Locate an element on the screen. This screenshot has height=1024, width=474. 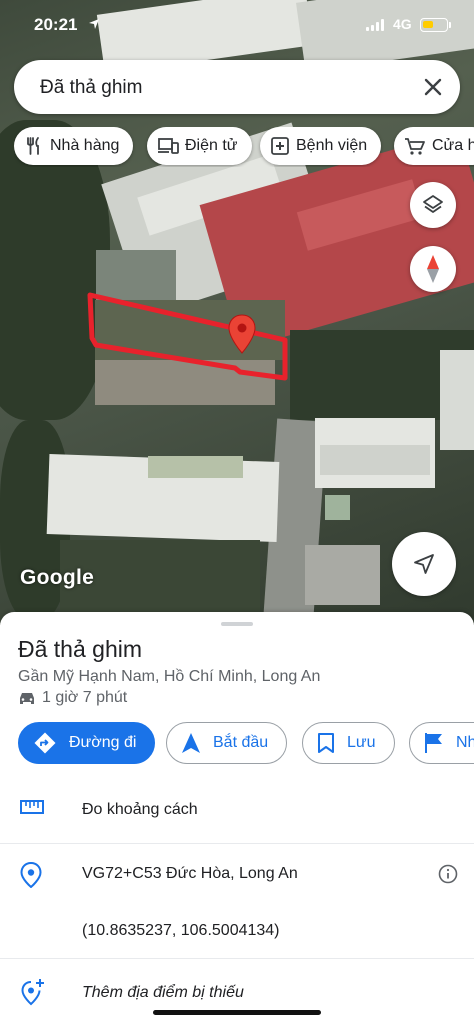
category-chips: Nhà hàng Điện tử Bệnh viện Cửa h is located at coordinates (244, 147).